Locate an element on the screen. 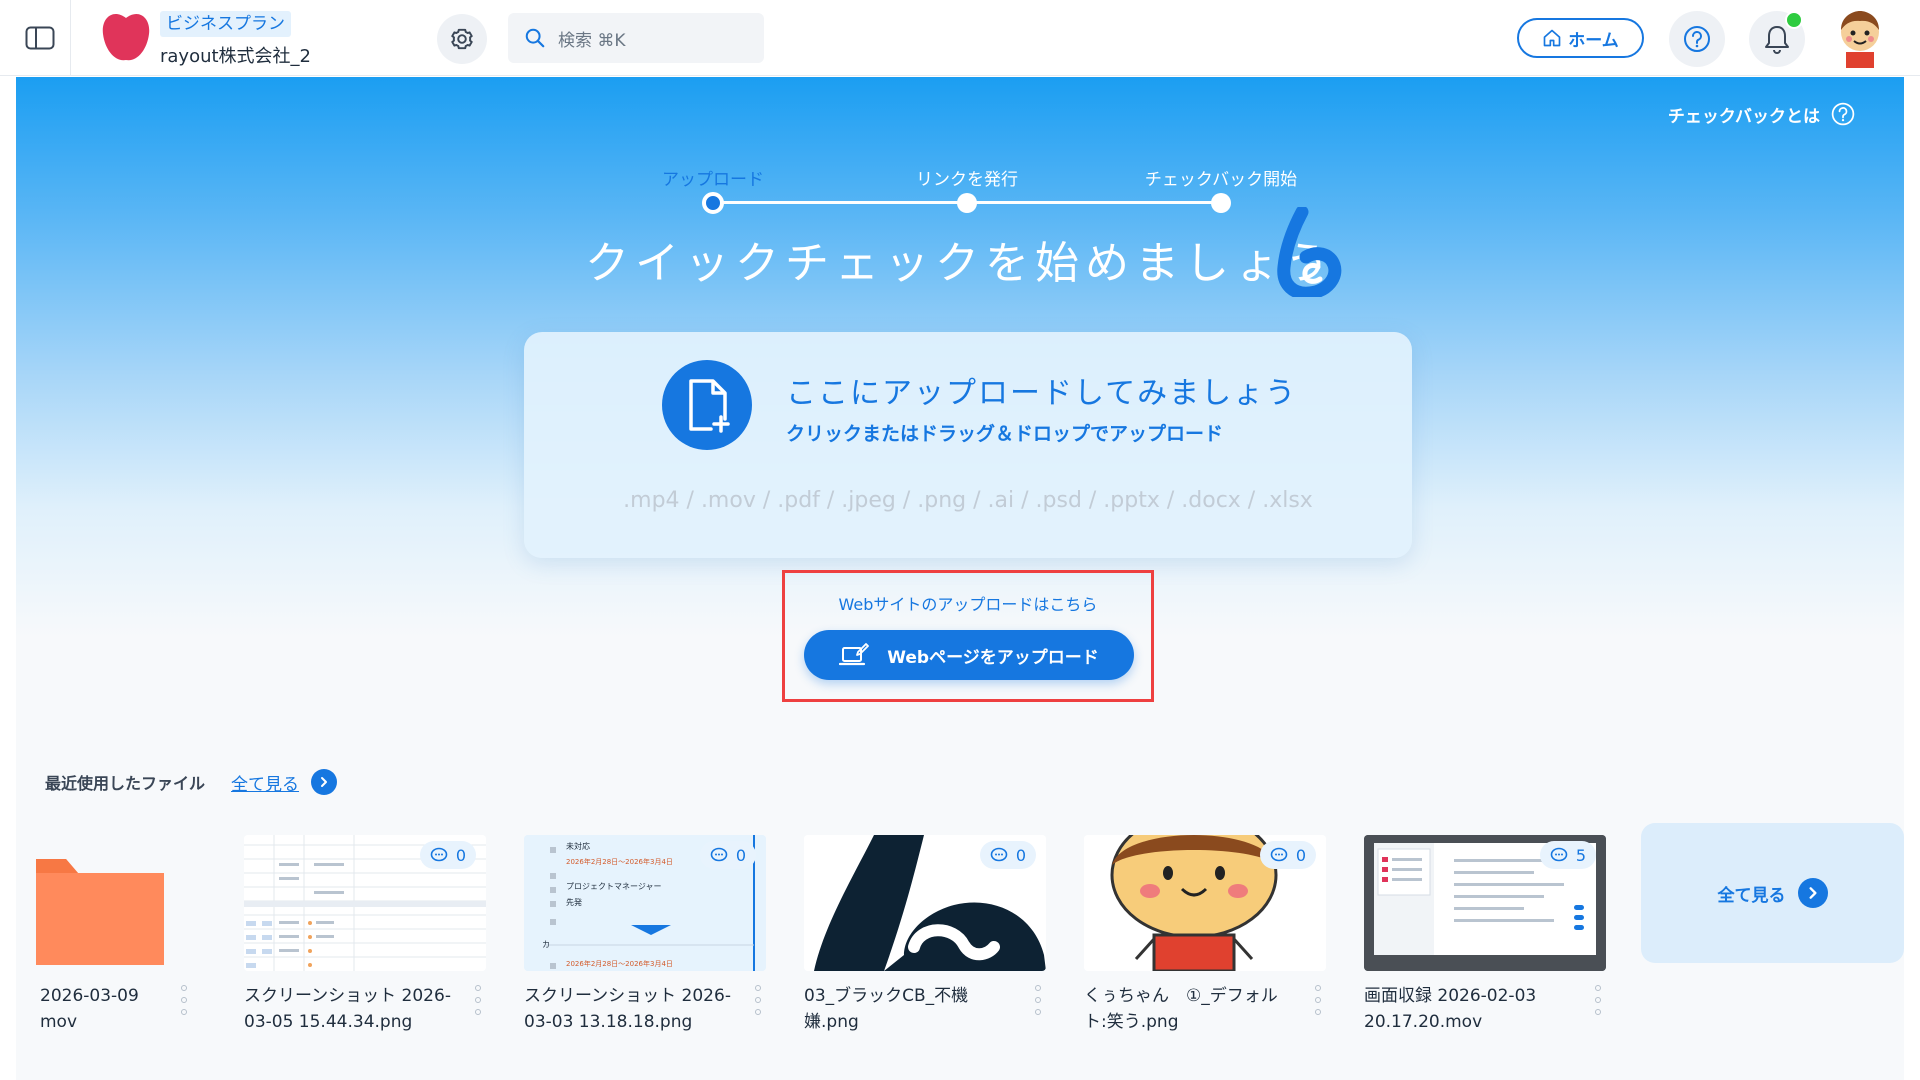  home-button: ホーム is located at coordinates (1580, 38).